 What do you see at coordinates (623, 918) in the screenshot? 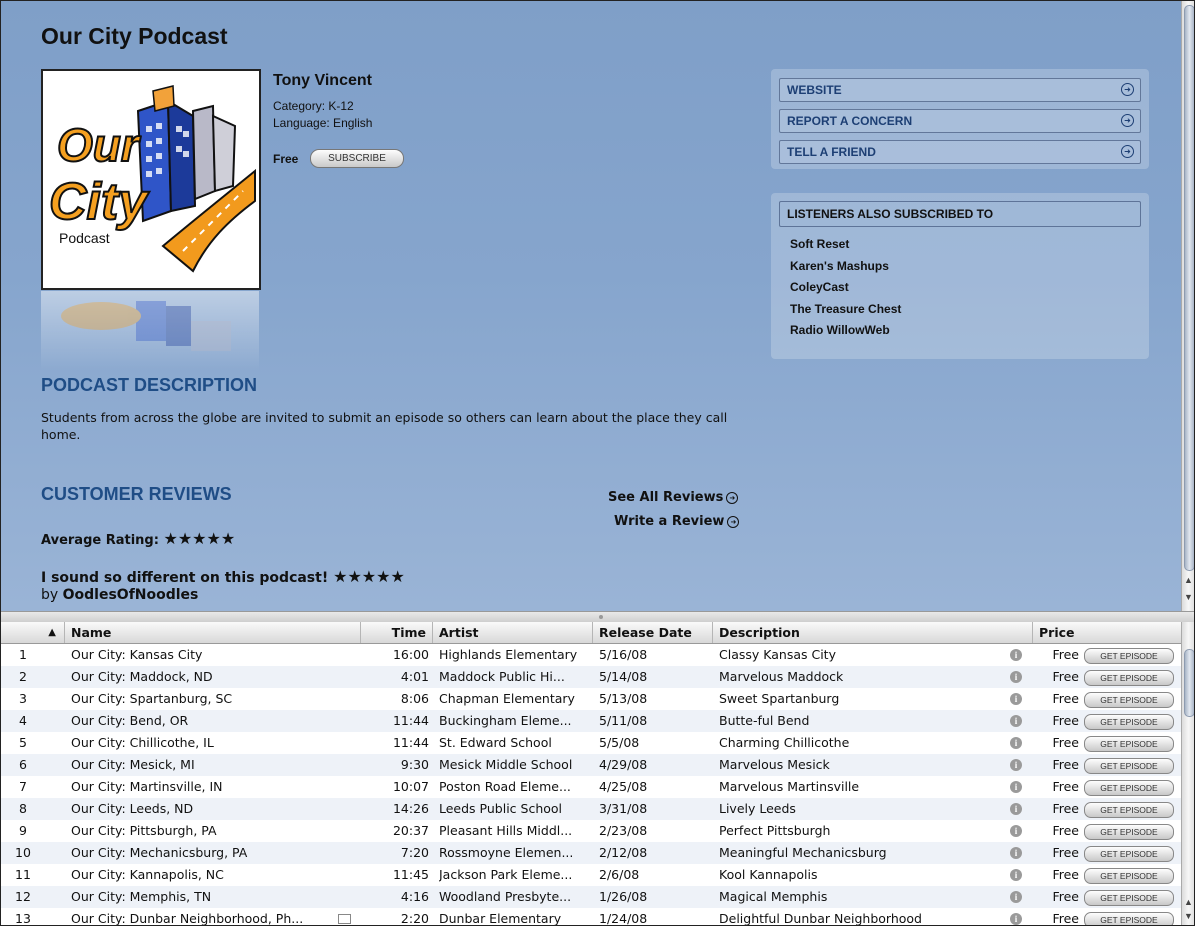
I see `episode-release-date: 1/24/08` at bounding box center [623, 918].